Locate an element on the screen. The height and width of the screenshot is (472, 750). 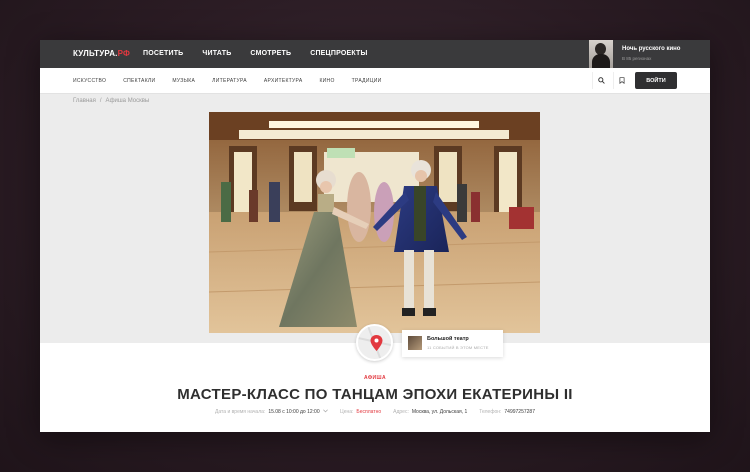
promo-thumbnail is located at coordinates (601, 54).